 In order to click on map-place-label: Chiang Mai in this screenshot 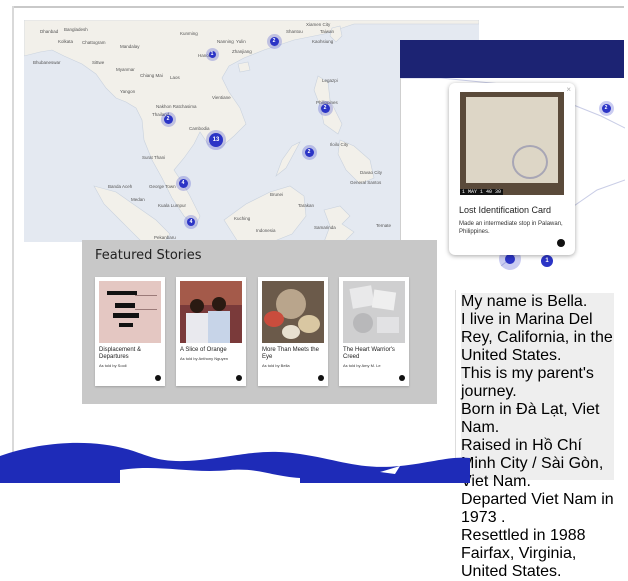, I will do `click(151, 75)`.